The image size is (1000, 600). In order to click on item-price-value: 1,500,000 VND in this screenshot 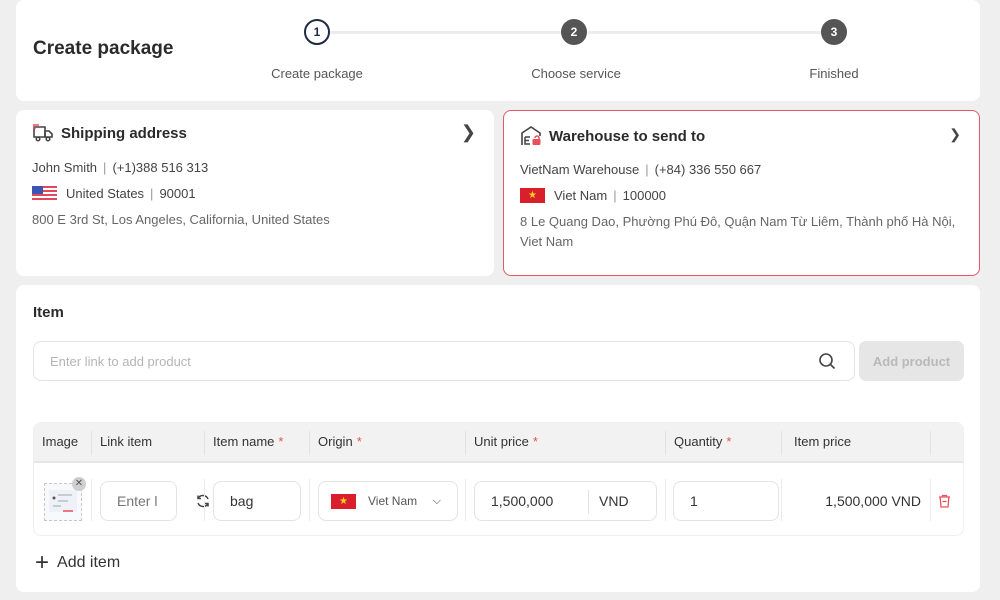, I will do `click(873, 501)`.